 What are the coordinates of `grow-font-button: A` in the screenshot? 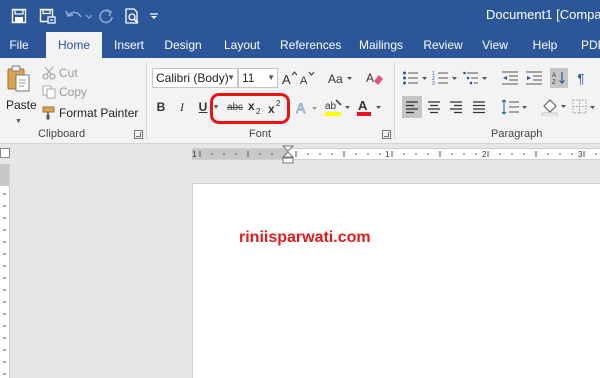 It's located at (290, 78).